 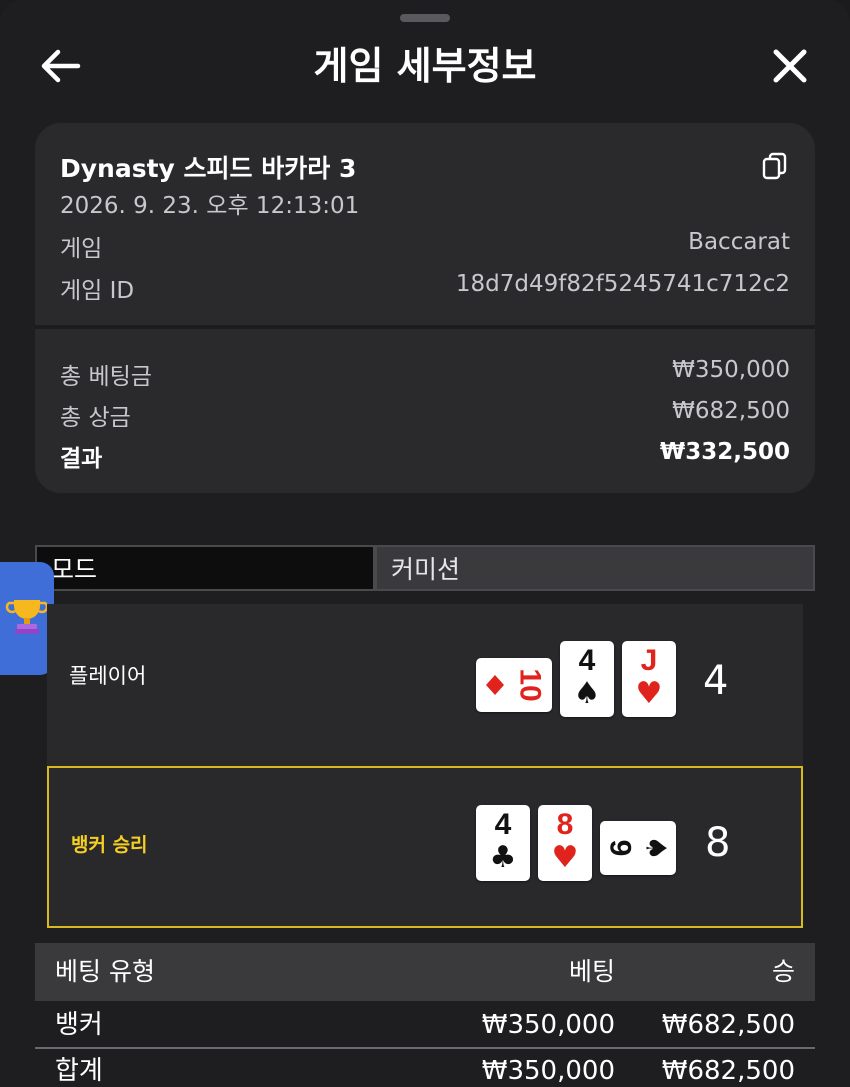 What do you see at coordinates (718, 843) in the screenshot?
I see `banker-score: 8` at bounding box center [718, 843].